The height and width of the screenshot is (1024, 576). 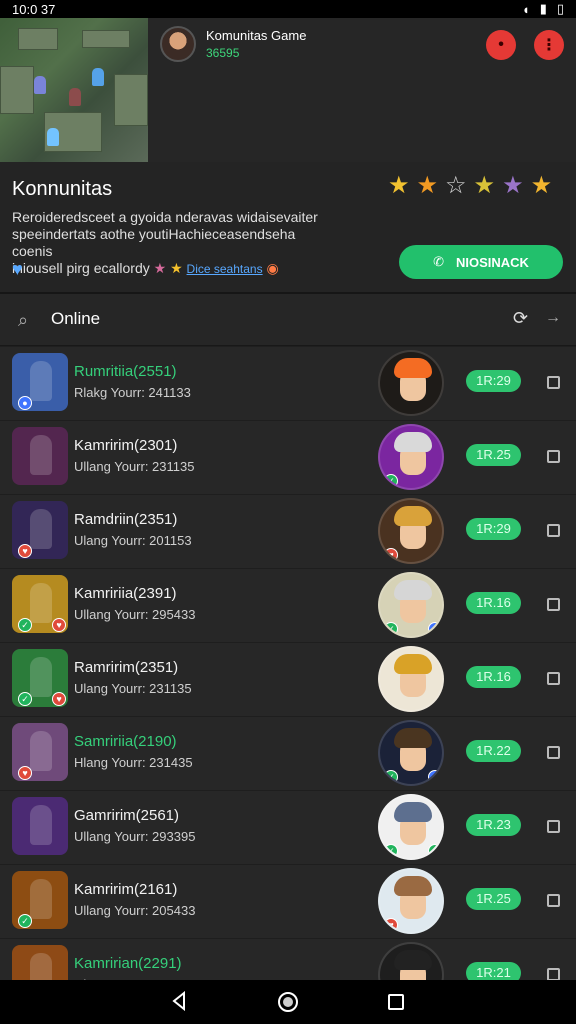 I want to click on arrow-right-icon: →, so click(x=553, y=318).